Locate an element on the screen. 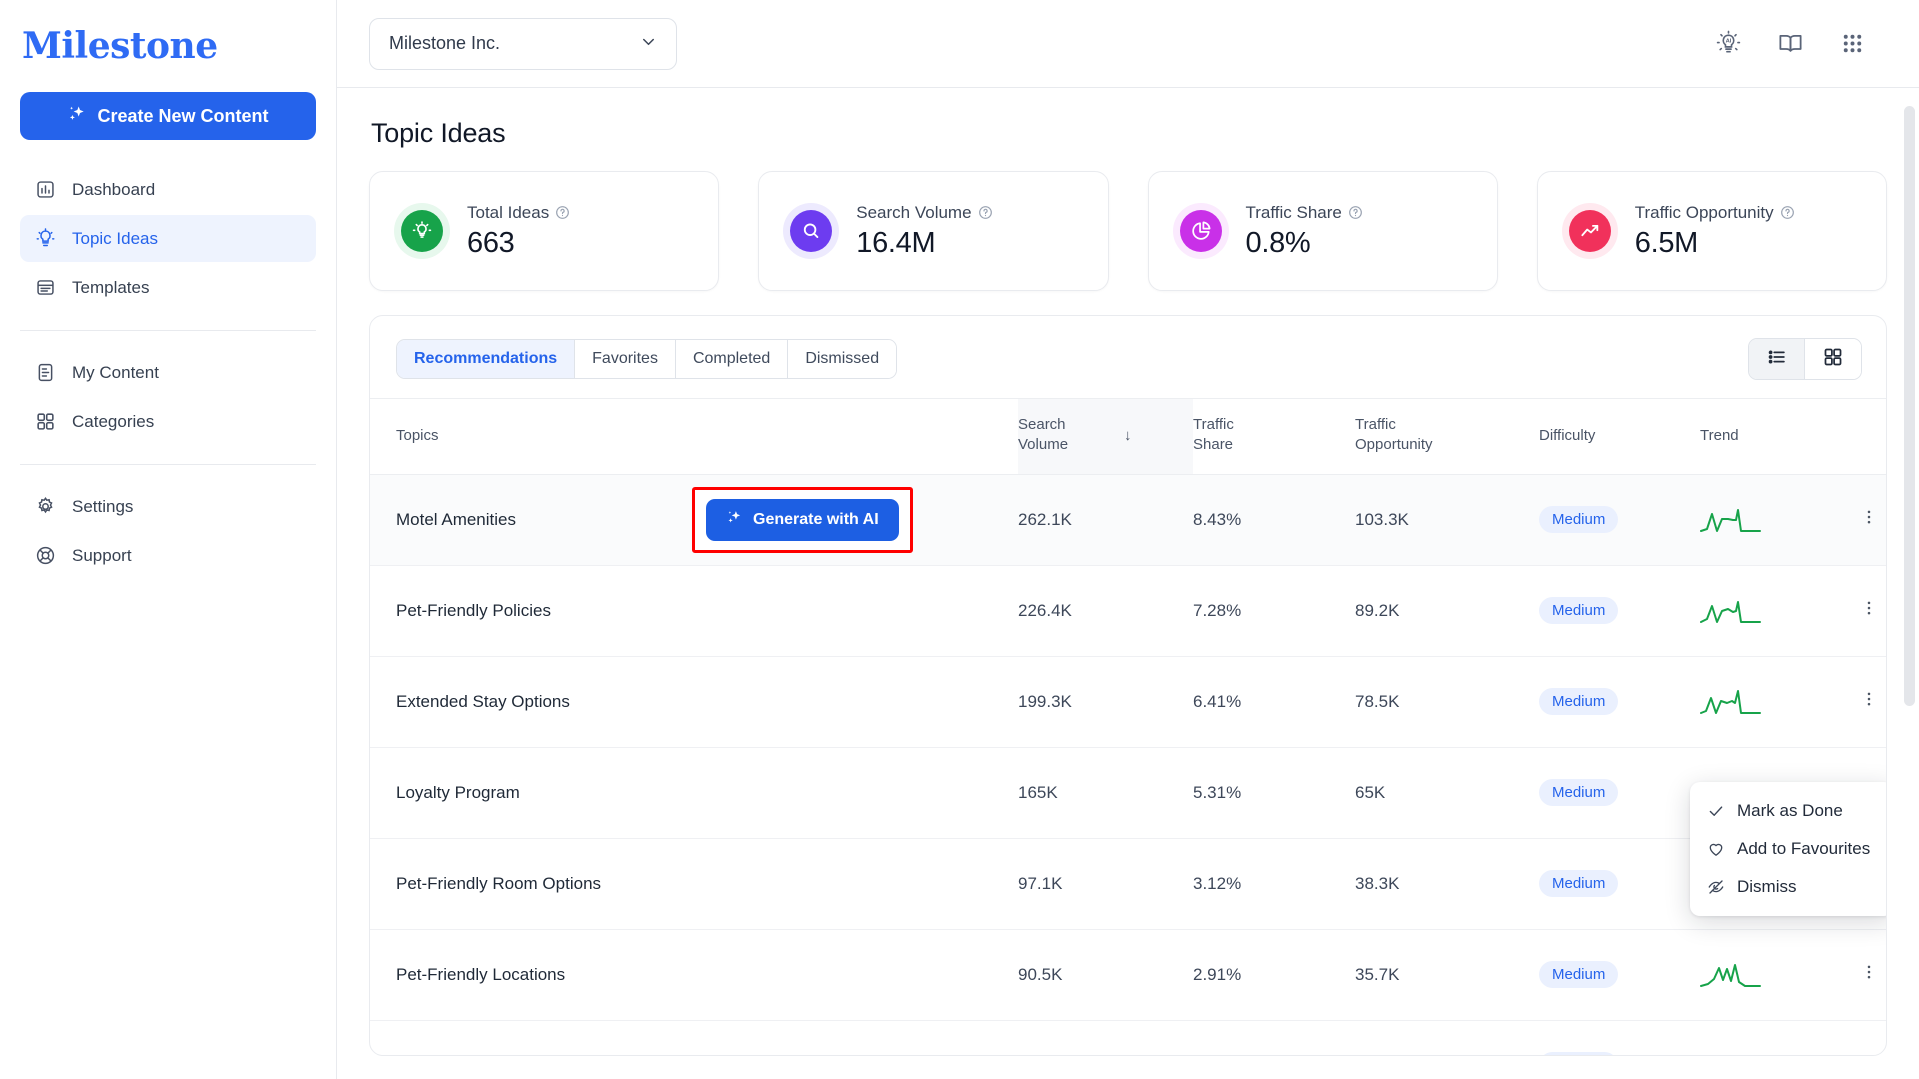 This screenshot has width=1919, height=1079. stat-body: Search Volume 16.4M is located at coordinates (924, 231).